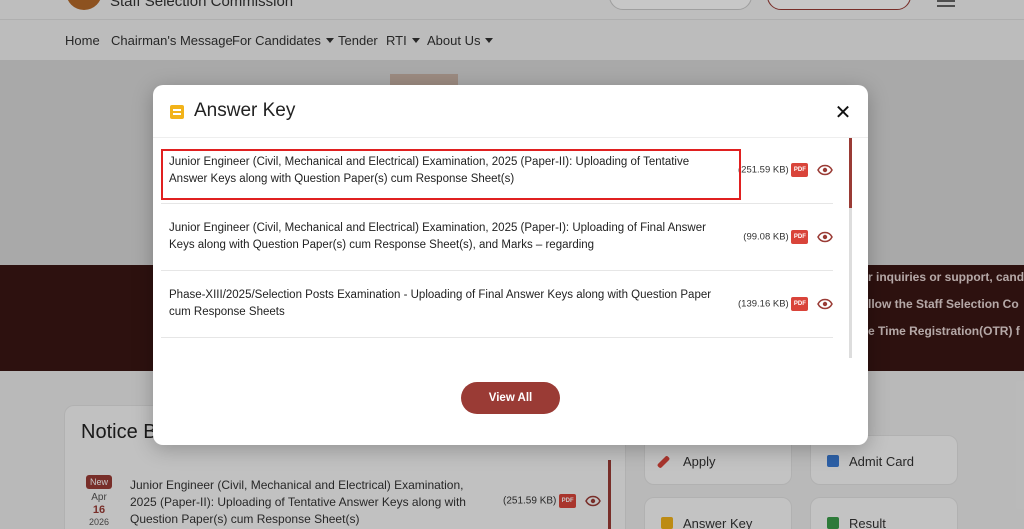 Image resolution: width=1024 pixels, height=529 pixels. What do you see at coordinates (763, 170) in the screenshot?
I see `file-size: (251.59 KB)` at bounding box center [763, 170].